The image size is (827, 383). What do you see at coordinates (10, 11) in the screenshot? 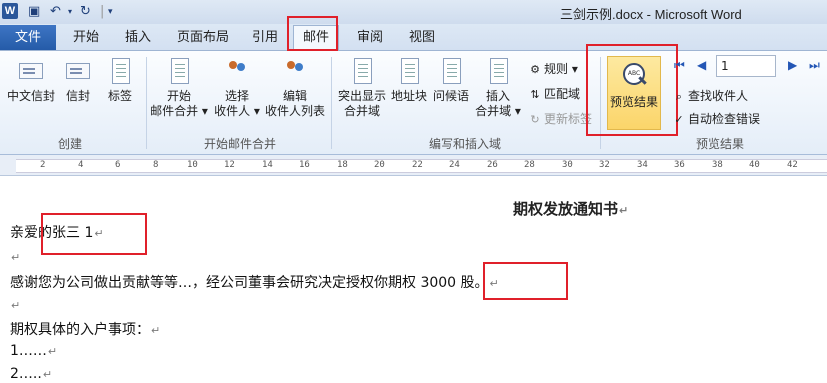
I see `word-app-icon: W` at bounding box center [10, 11].